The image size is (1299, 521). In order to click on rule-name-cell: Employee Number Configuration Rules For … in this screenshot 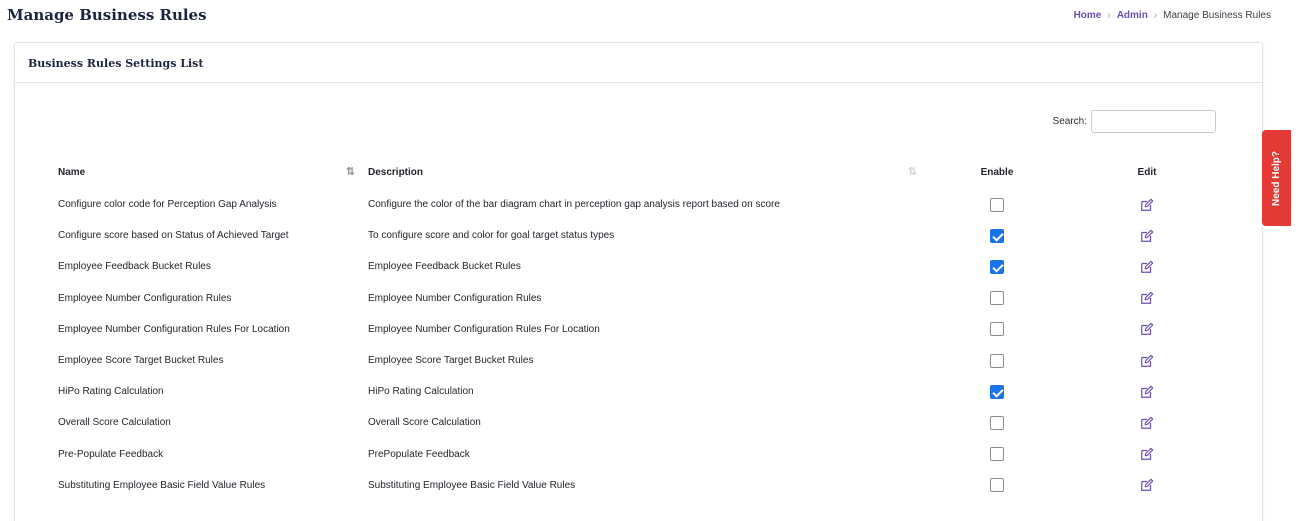, I will do `click(174, 329)`.